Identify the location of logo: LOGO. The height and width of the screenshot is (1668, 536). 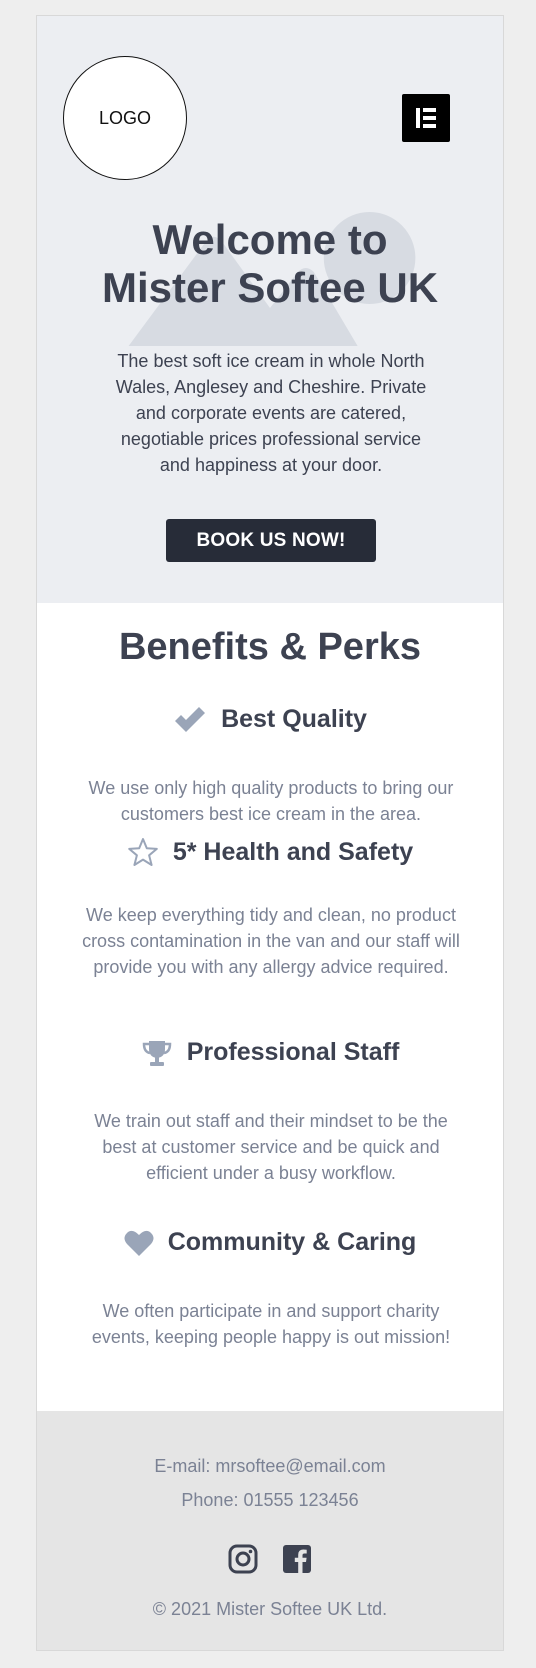
(125, 118).